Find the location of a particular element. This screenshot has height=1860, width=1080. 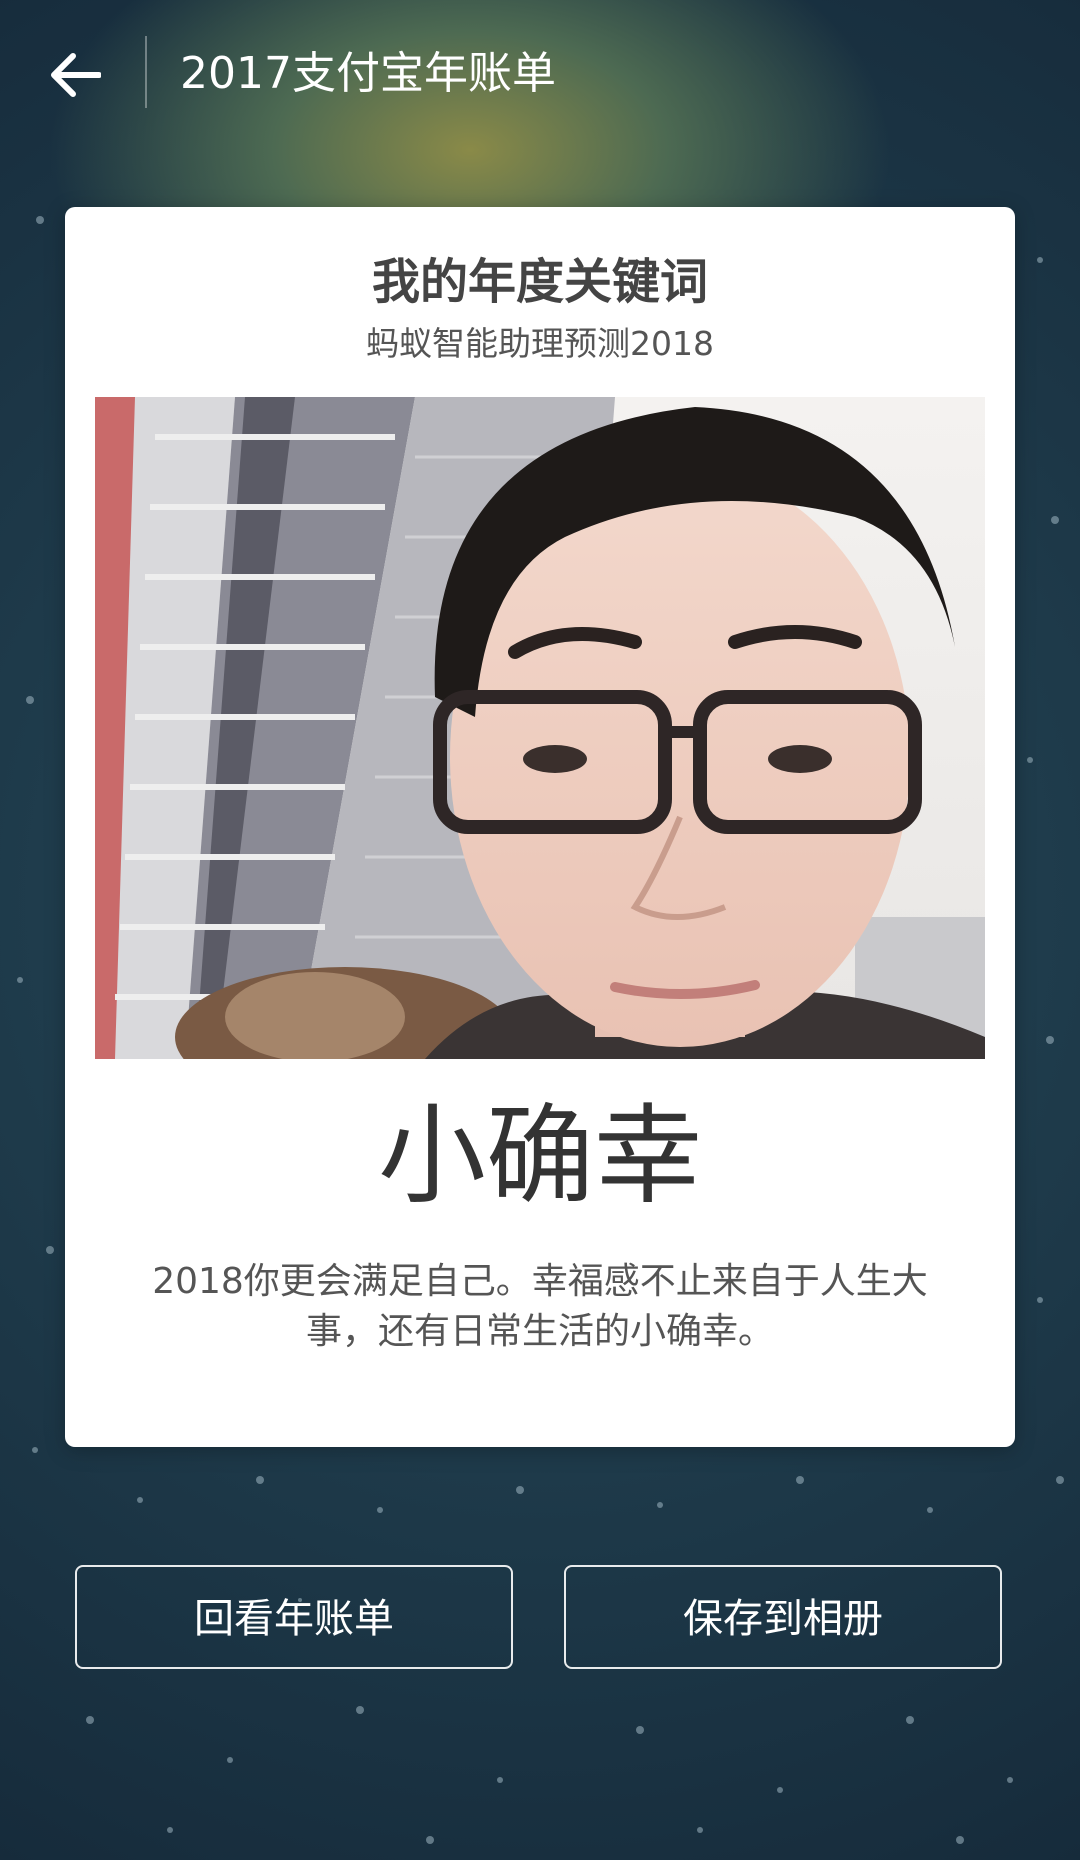

top-bar: 2017支付宝年账单 is located at coordinates (540, 75).